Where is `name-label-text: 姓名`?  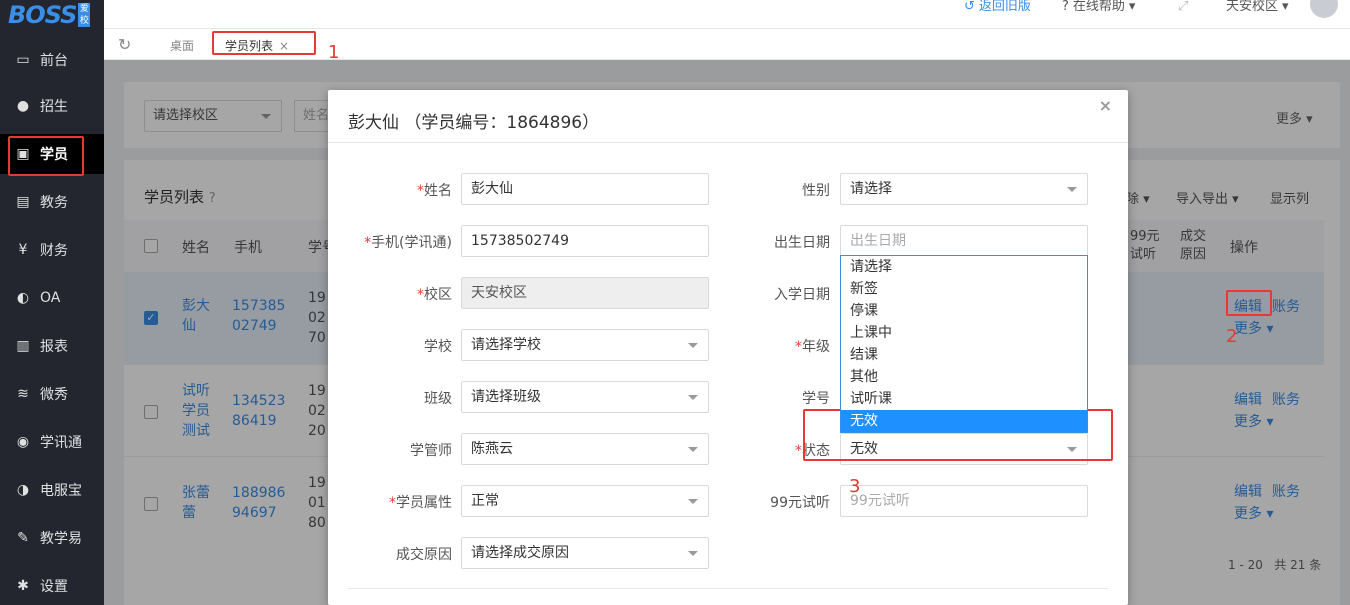 name-label-text: 姓名 is located at coordinates (438, 191).